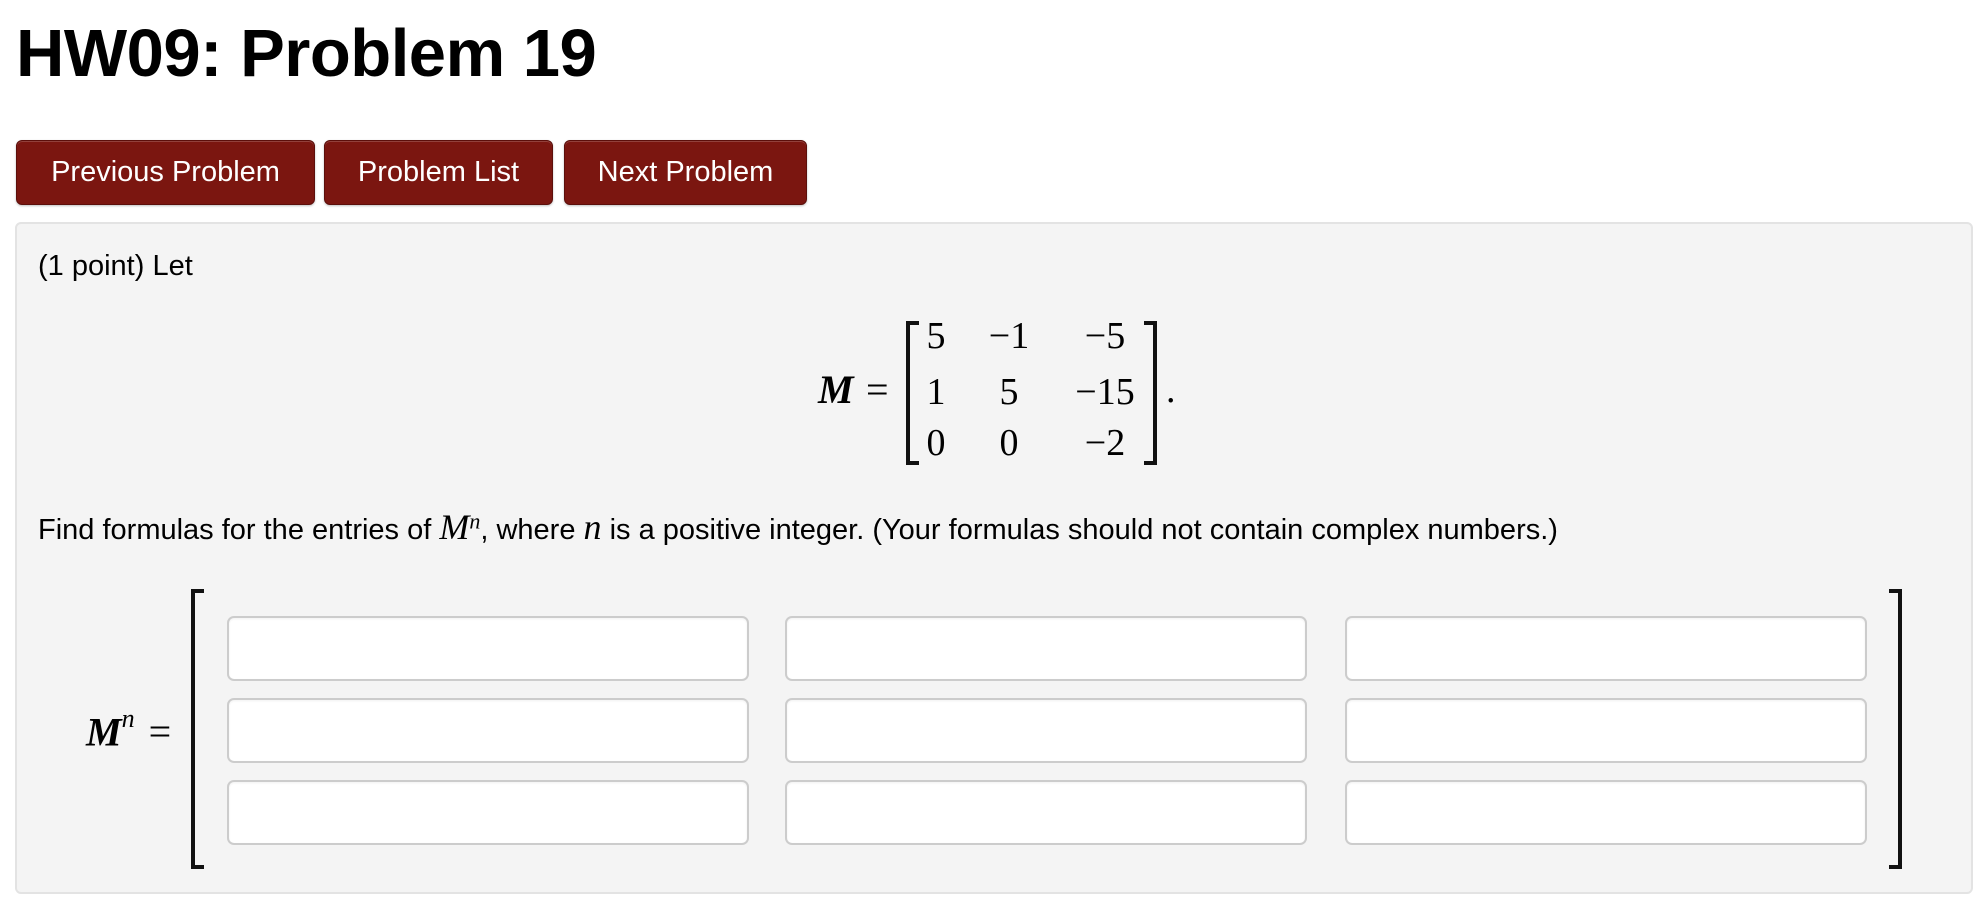  I want to click on problem-list-button: Problem List, so click(438, 172).